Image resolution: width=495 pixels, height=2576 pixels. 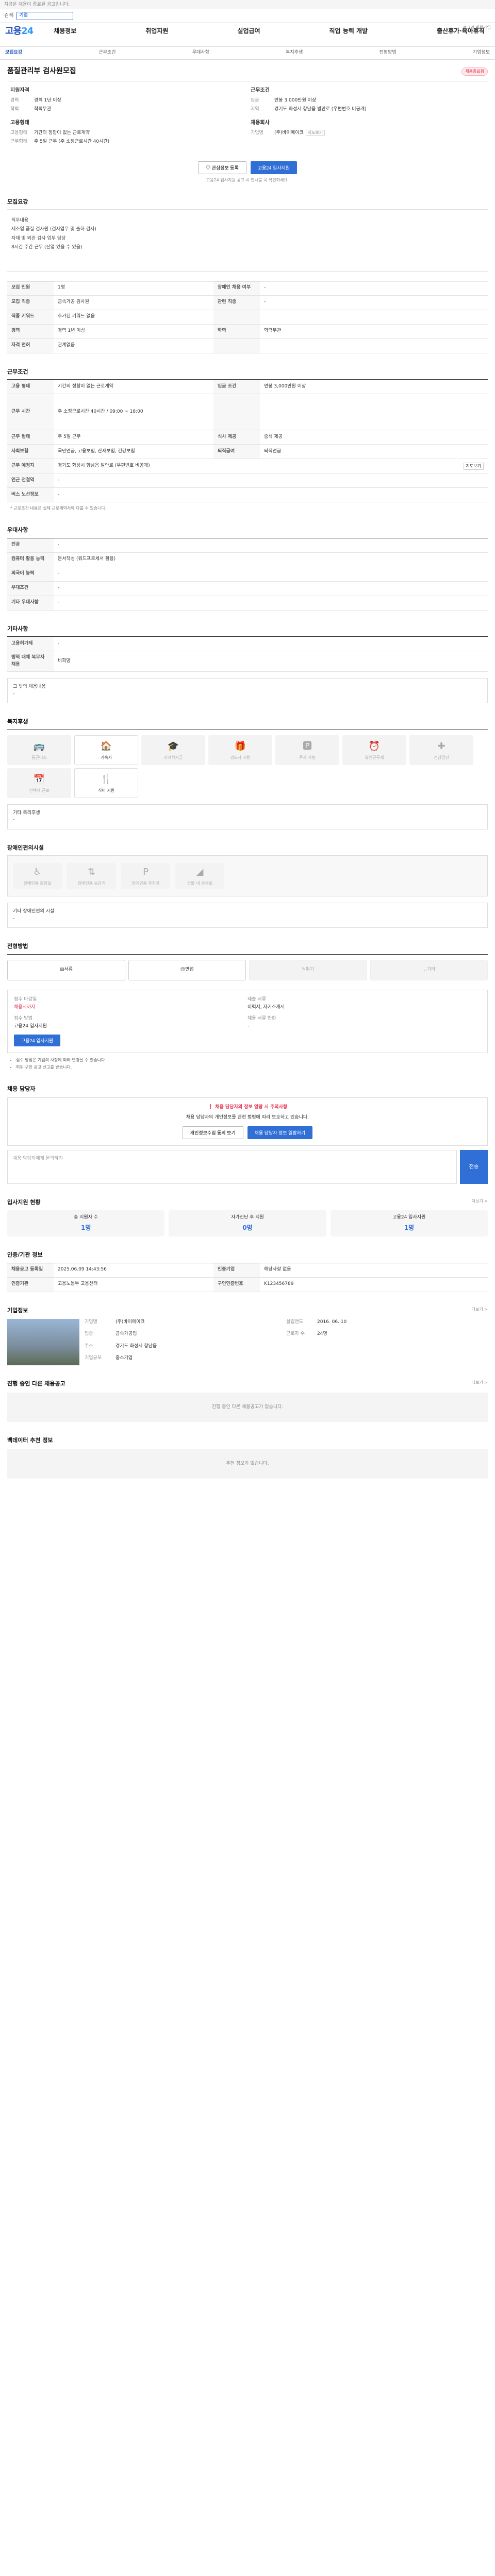 I want to click on stat-card: 자가진단 후 지원 0명, so click(x=247, y=1223).